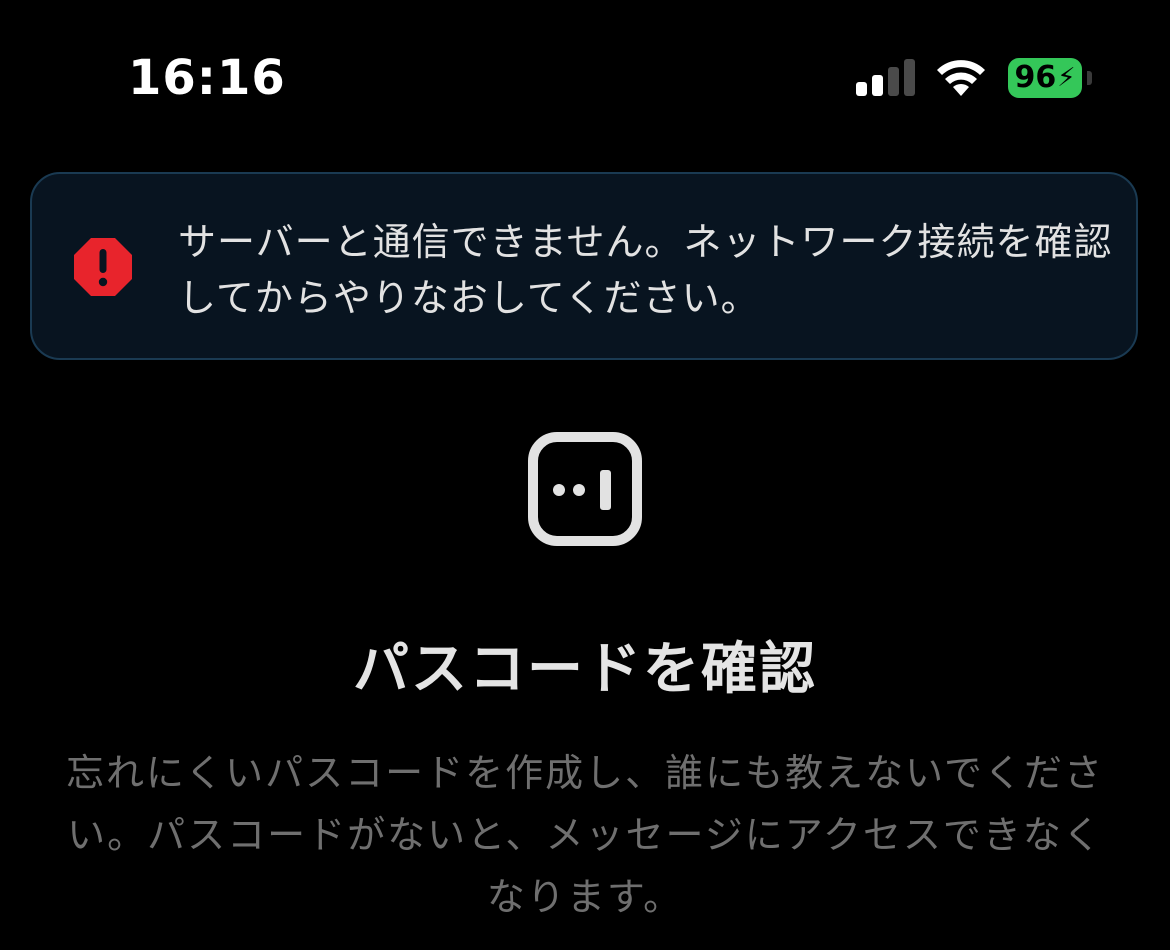 The width and height of the screenshot is (1170, 950). What do you see at coordinates (1089, 78) in the screenshot?
I see `battery-cap` at bounding box center [1089, 78].